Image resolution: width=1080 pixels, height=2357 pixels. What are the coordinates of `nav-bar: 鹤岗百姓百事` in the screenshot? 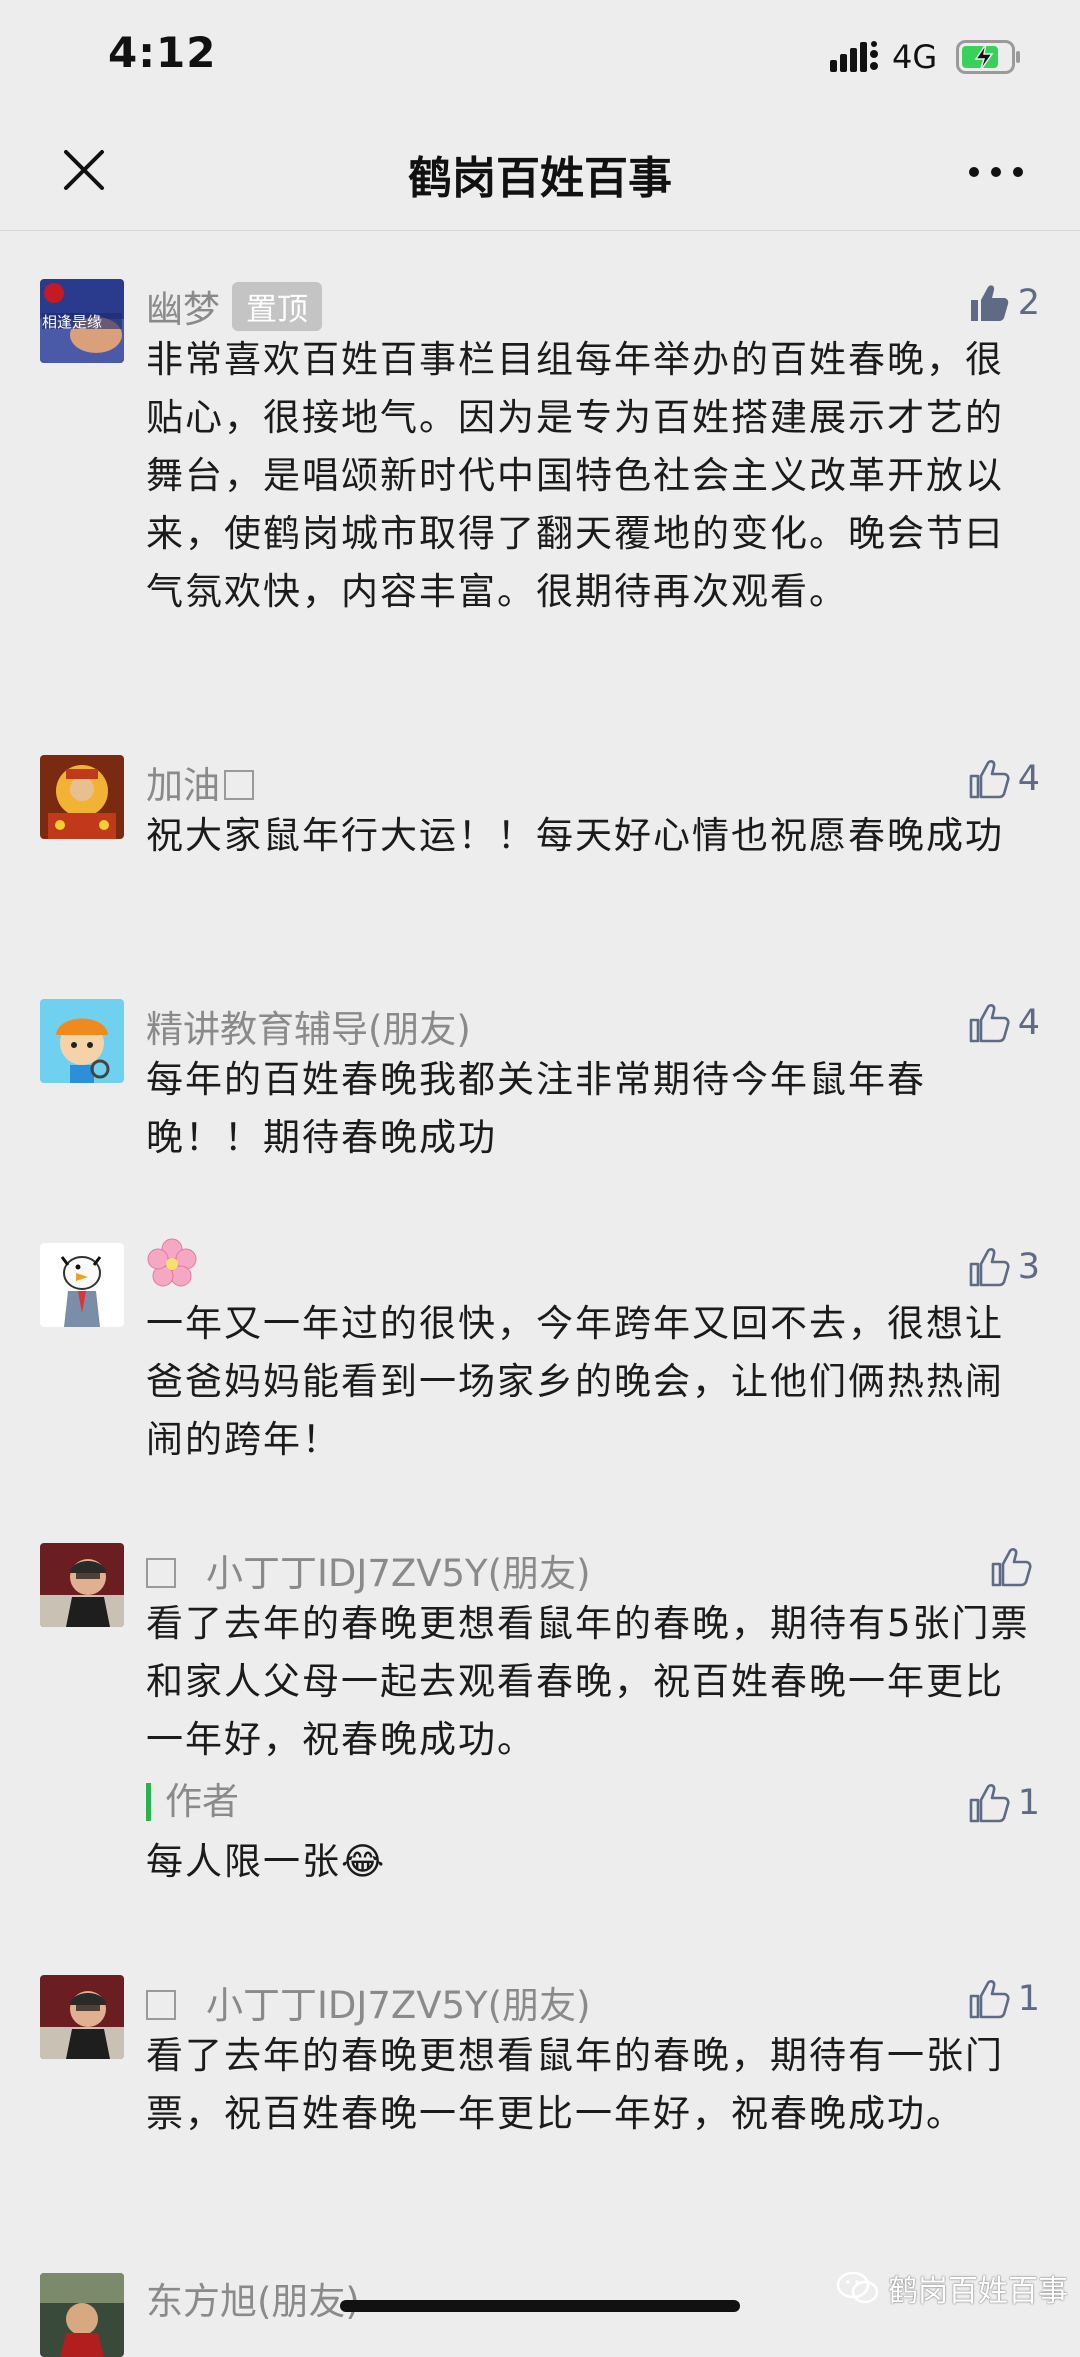 It's located at (540, 175).